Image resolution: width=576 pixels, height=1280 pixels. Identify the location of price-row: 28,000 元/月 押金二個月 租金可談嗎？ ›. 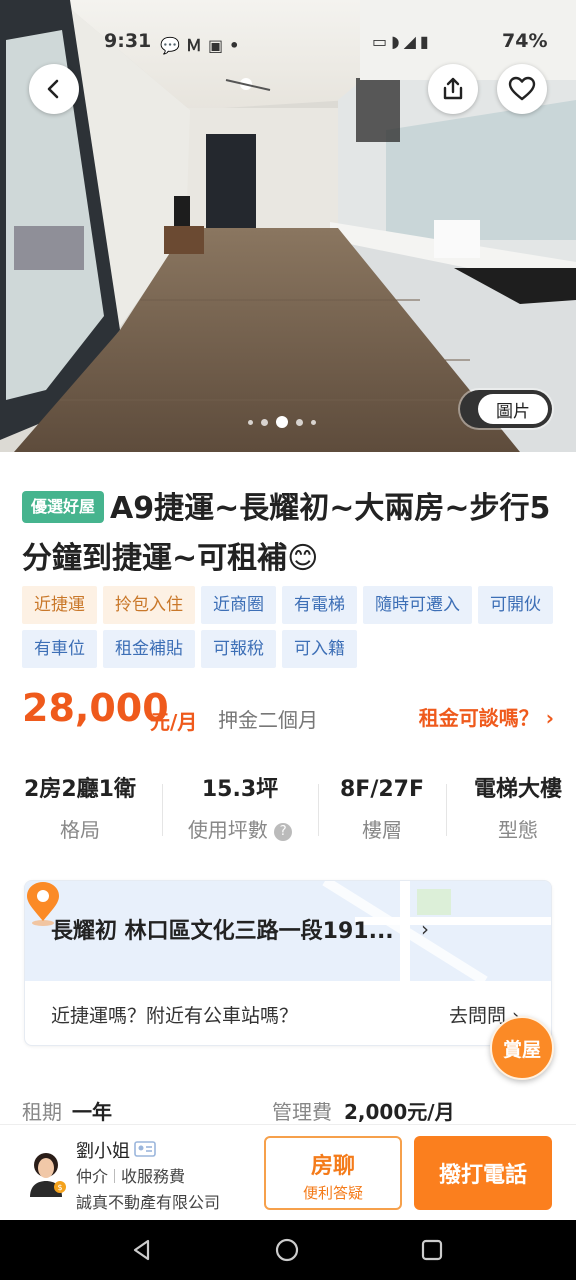
(288, 716).